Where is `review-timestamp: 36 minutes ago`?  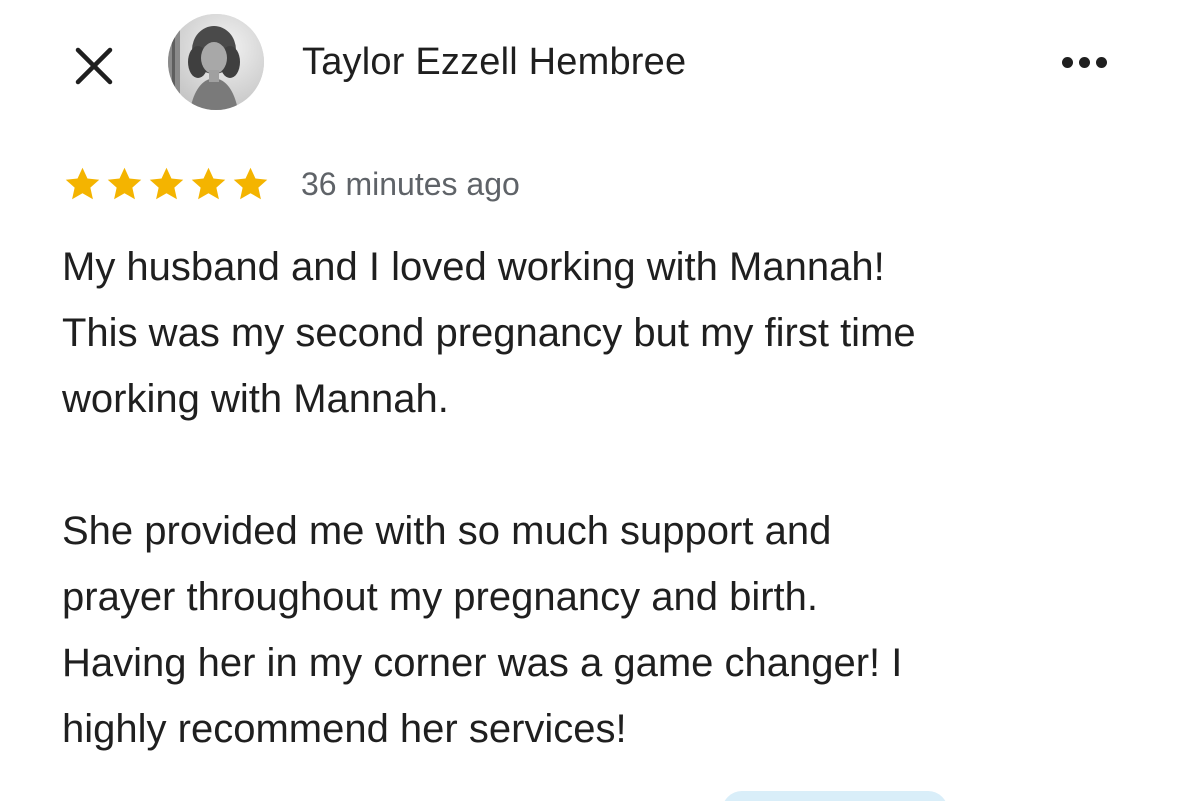 review-timestamp: 36 minutes ago is located at coordinates (410, 184).